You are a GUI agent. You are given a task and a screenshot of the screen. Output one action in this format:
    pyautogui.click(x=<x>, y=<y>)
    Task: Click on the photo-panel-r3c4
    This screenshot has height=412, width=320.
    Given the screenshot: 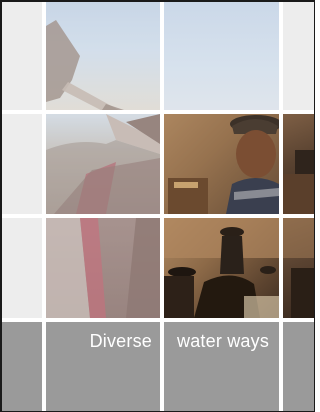 What is the action you would take?
    pyautogui.click(x=298, y=268)
    